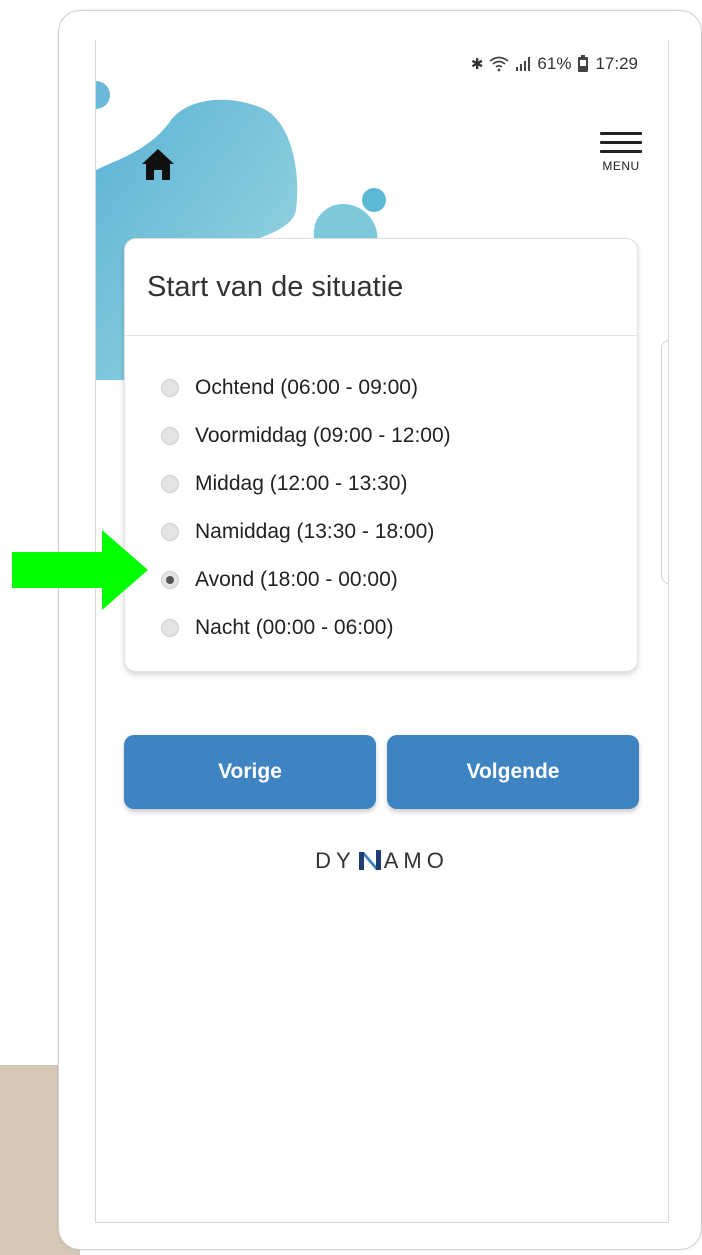 Image resolution: width=702 pixels, height=1255 pixels. I want to click on green-pointer-arrow, so click(80, 570).